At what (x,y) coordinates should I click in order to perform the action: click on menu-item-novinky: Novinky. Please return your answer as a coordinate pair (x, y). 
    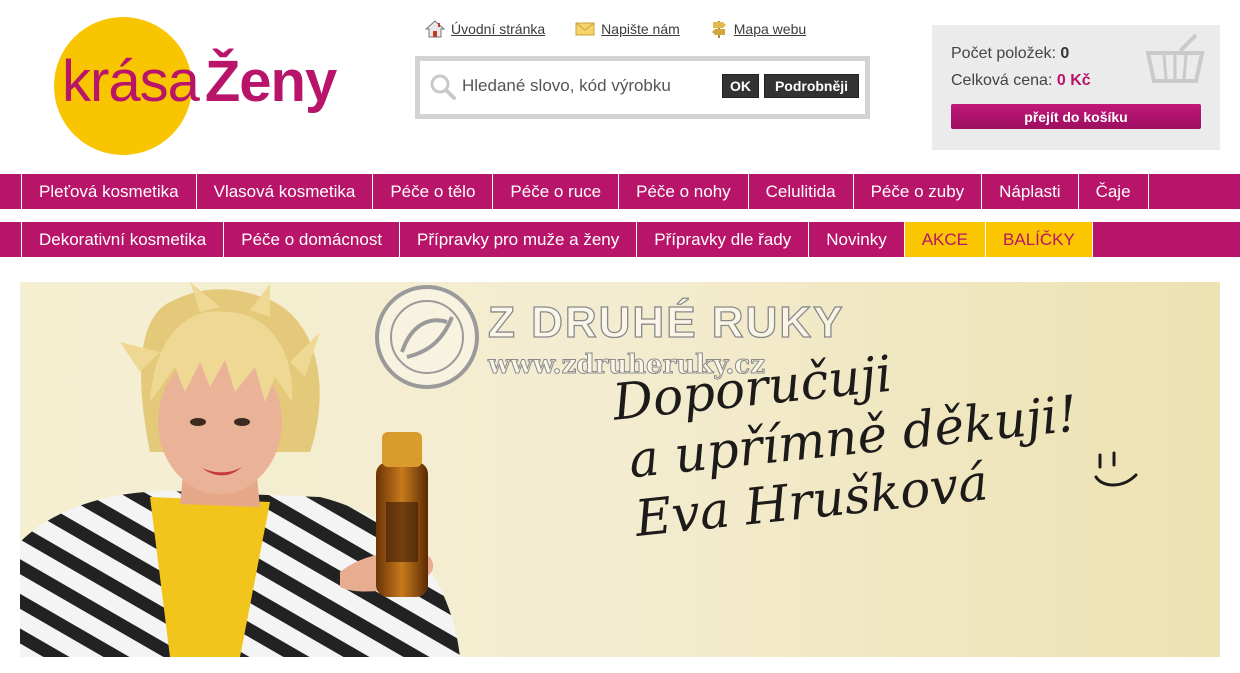
    Looking at the image, I should click on (855, 239).